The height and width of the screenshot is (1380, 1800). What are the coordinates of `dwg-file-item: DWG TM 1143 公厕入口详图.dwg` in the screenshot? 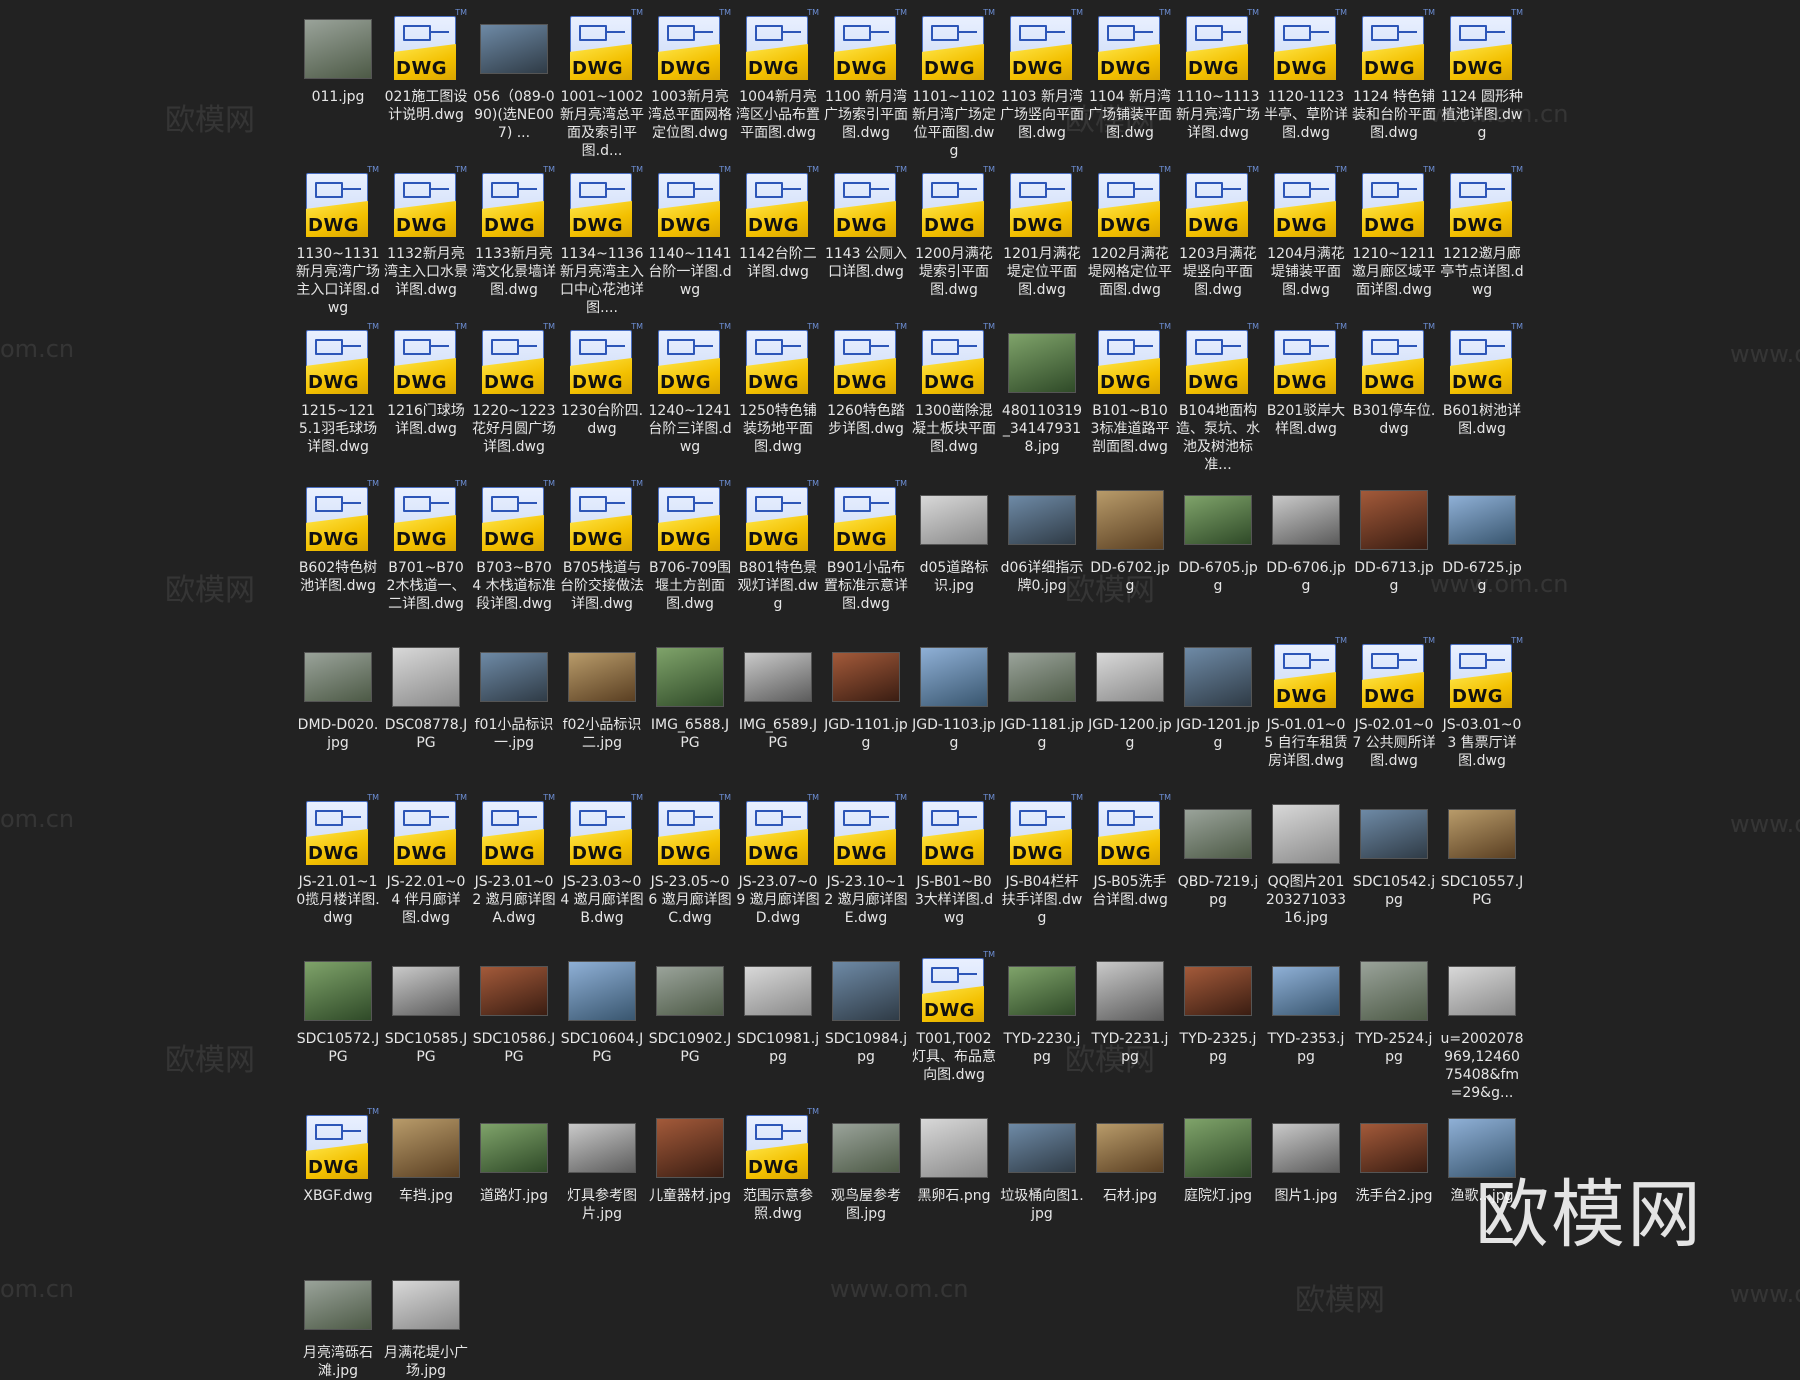 It's located at (866, 223).